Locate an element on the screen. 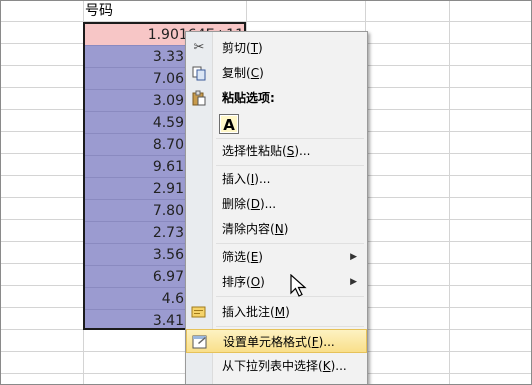  cell-value: 3.56 is located at coordinates (168, 255).